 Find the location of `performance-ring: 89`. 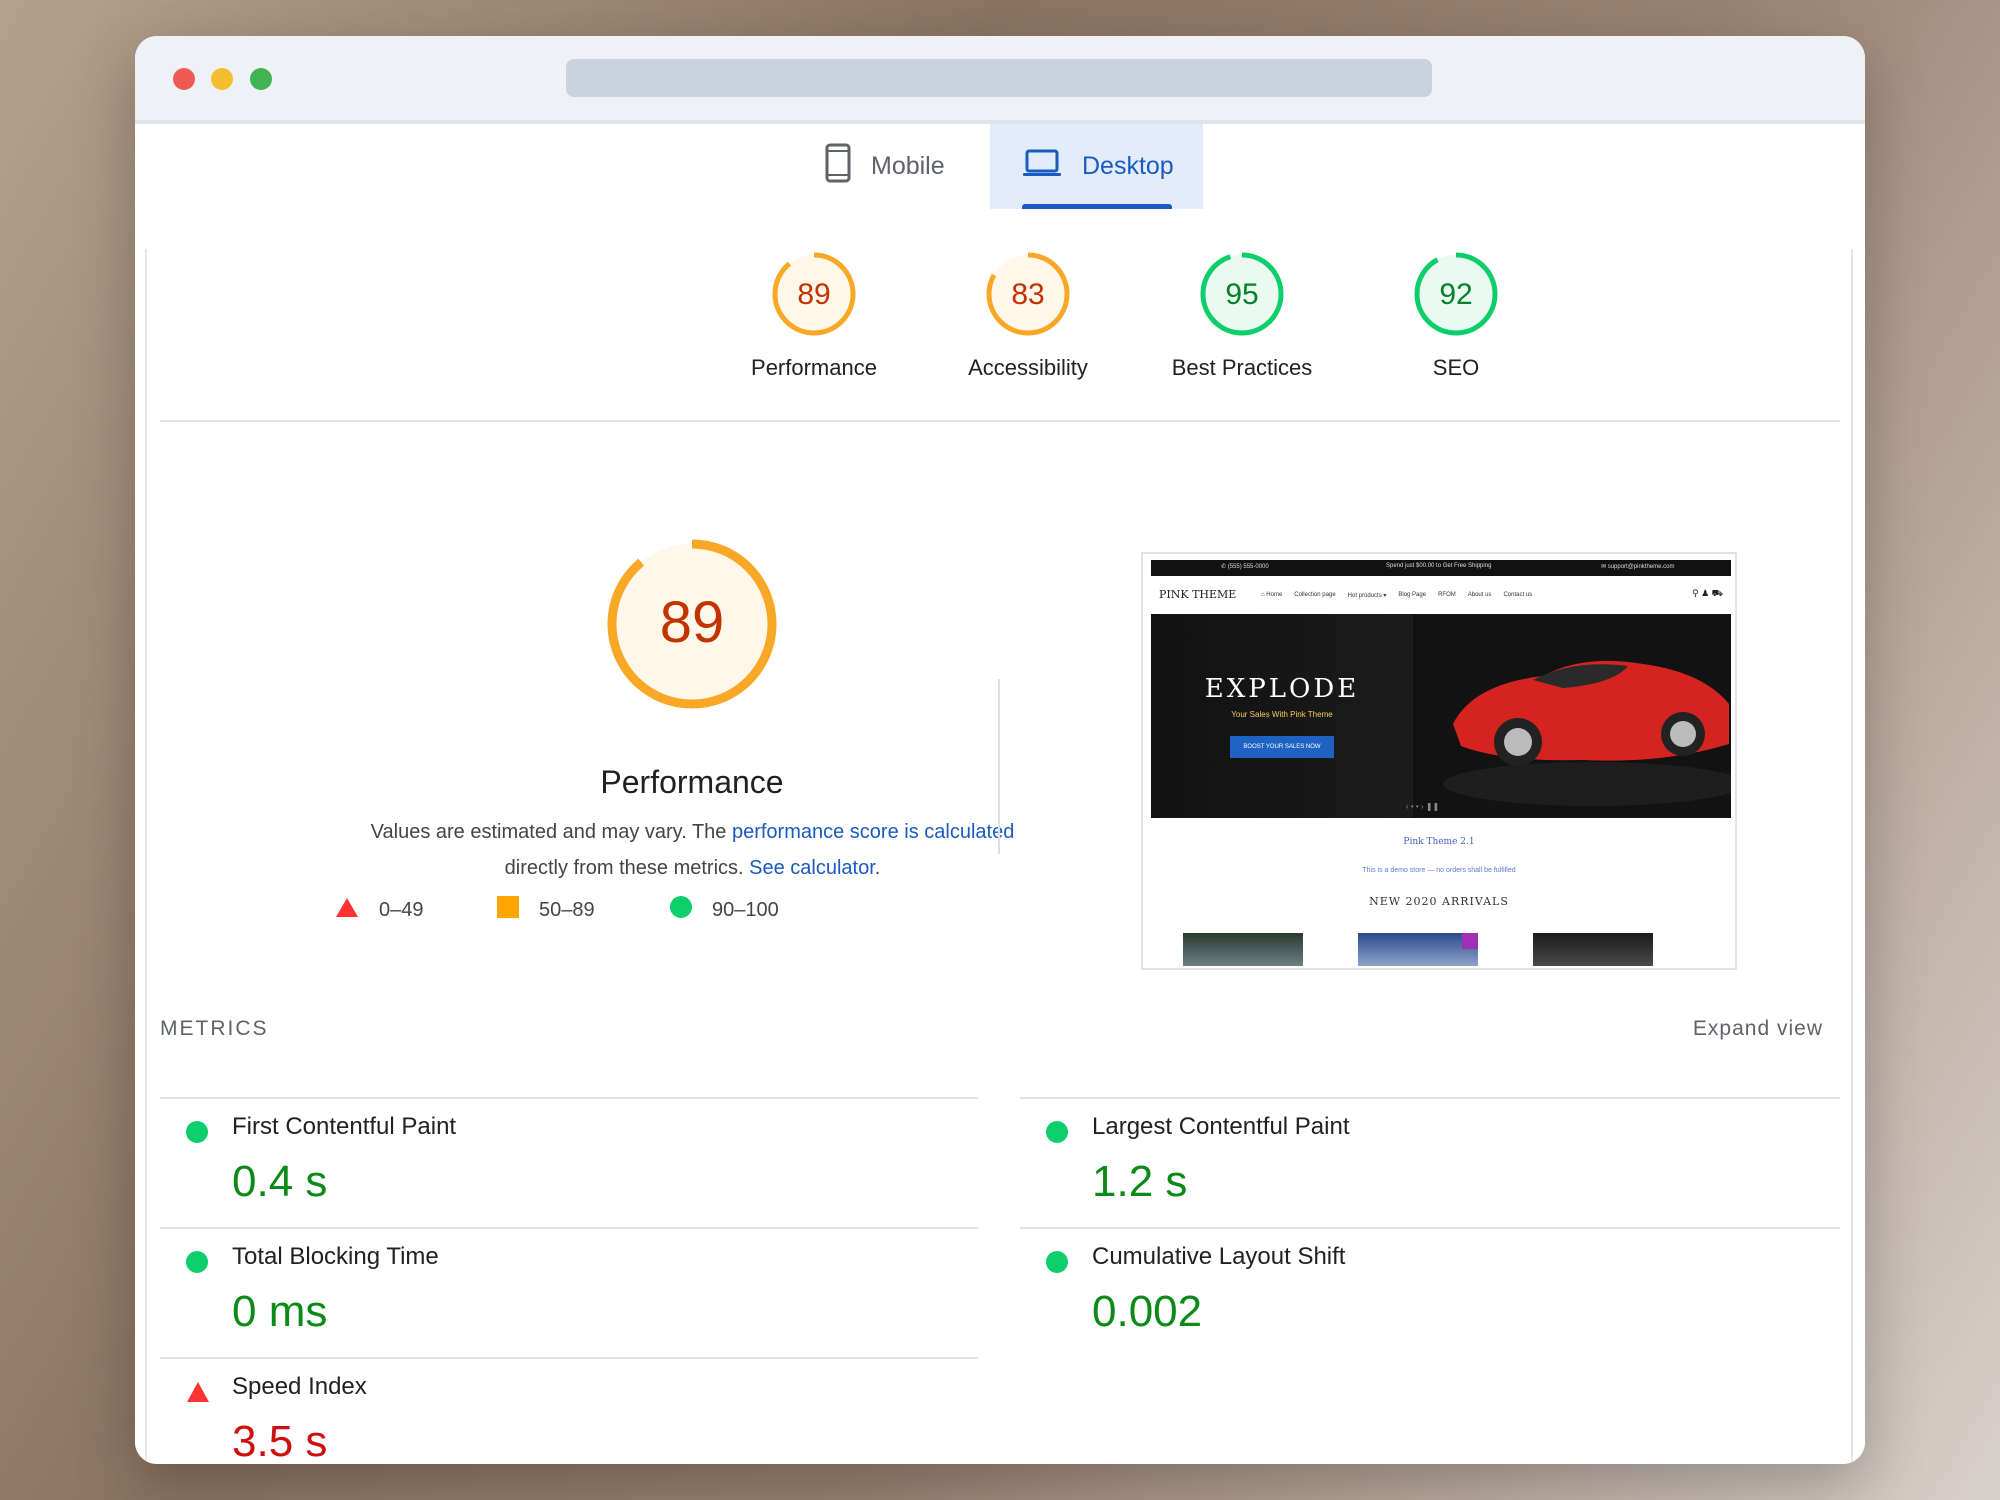

performance-ring: 89 is located at coordinates (692, 624).